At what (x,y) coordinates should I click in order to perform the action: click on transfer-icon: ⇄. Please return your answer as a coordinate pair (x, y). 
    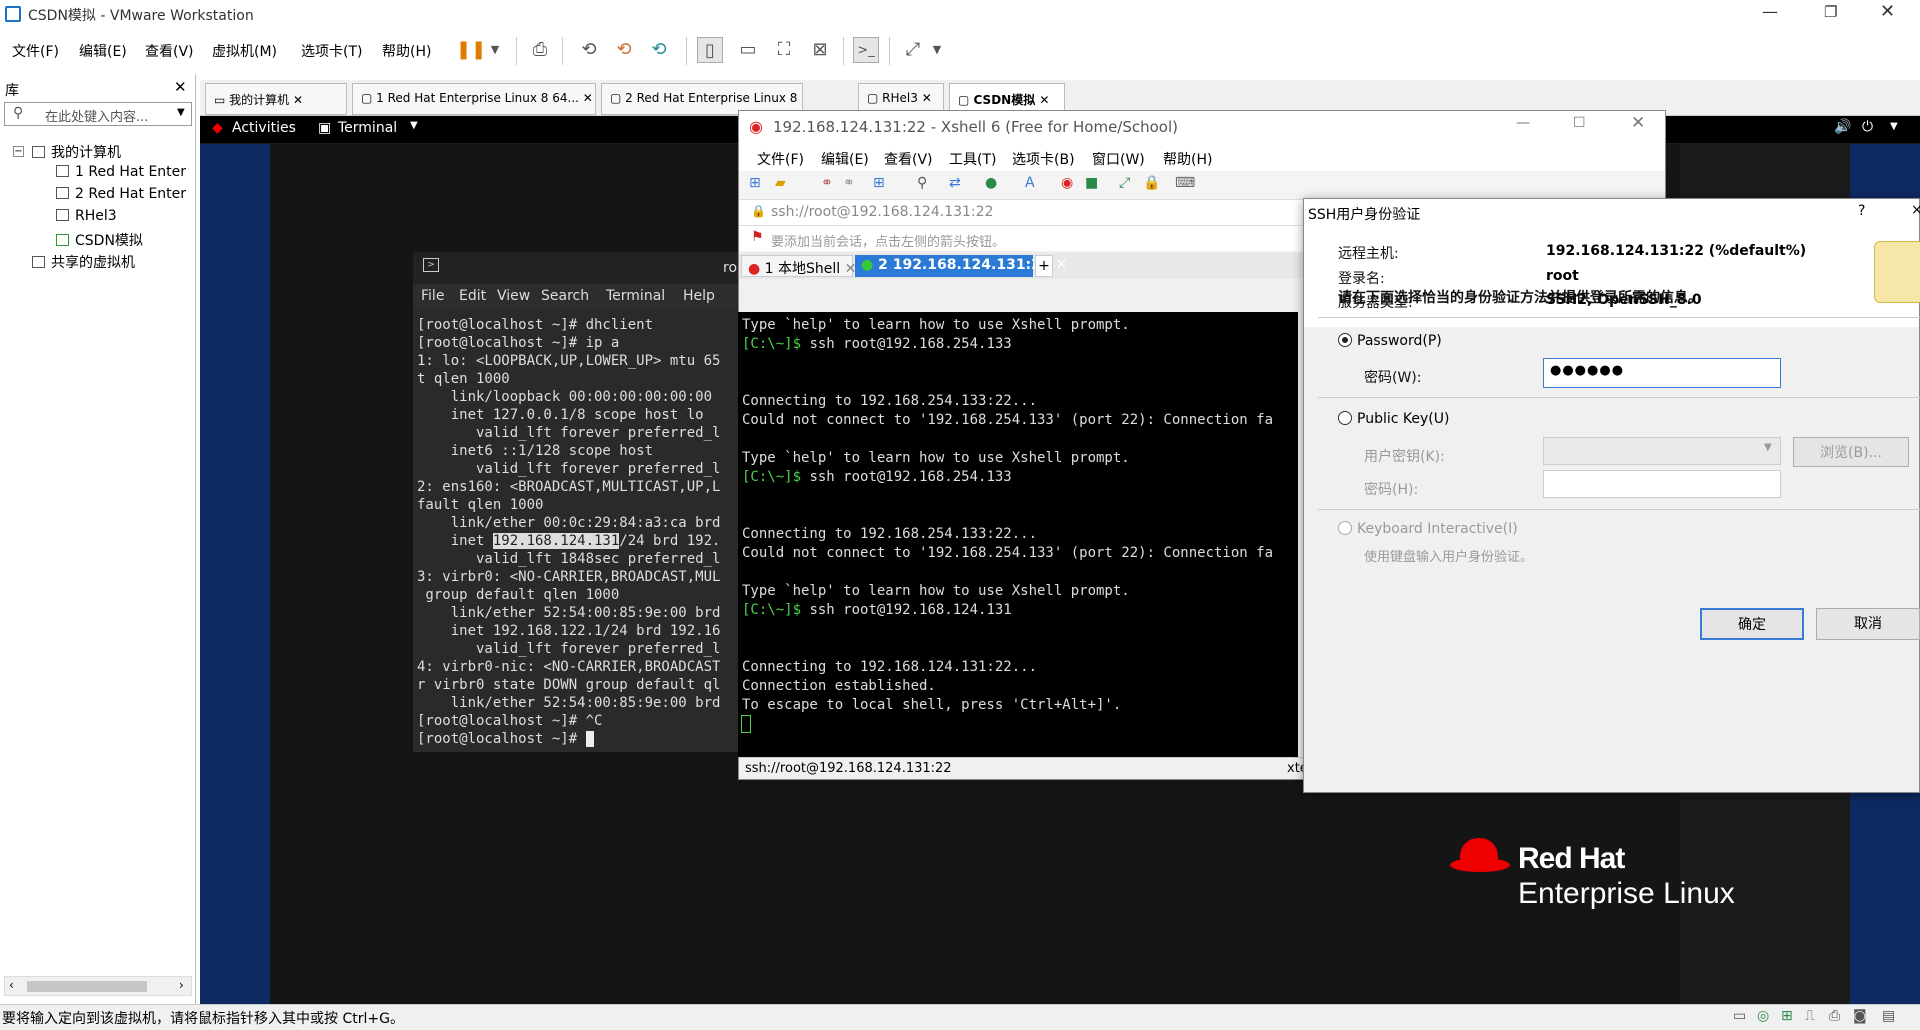
    Looking at the image, I should click on (955, 183).